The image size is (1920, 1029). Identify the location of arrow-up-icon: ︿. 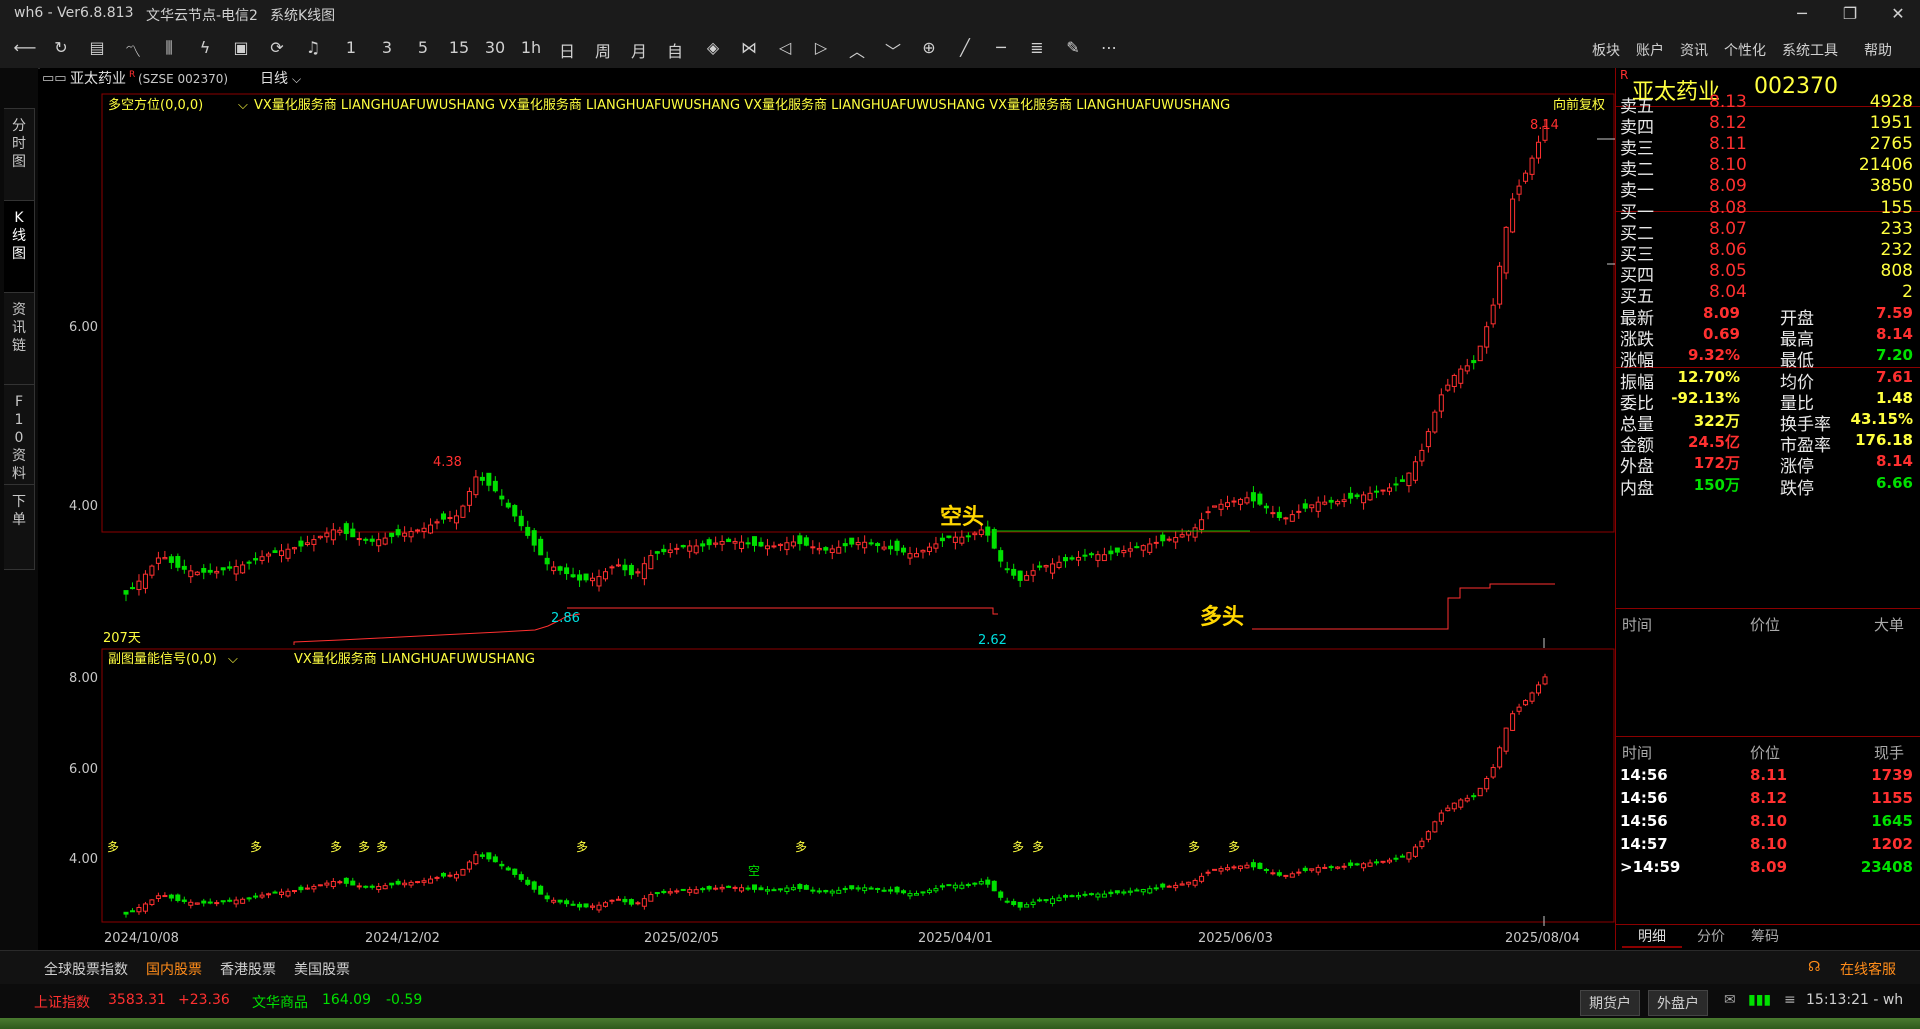
(857, 50).